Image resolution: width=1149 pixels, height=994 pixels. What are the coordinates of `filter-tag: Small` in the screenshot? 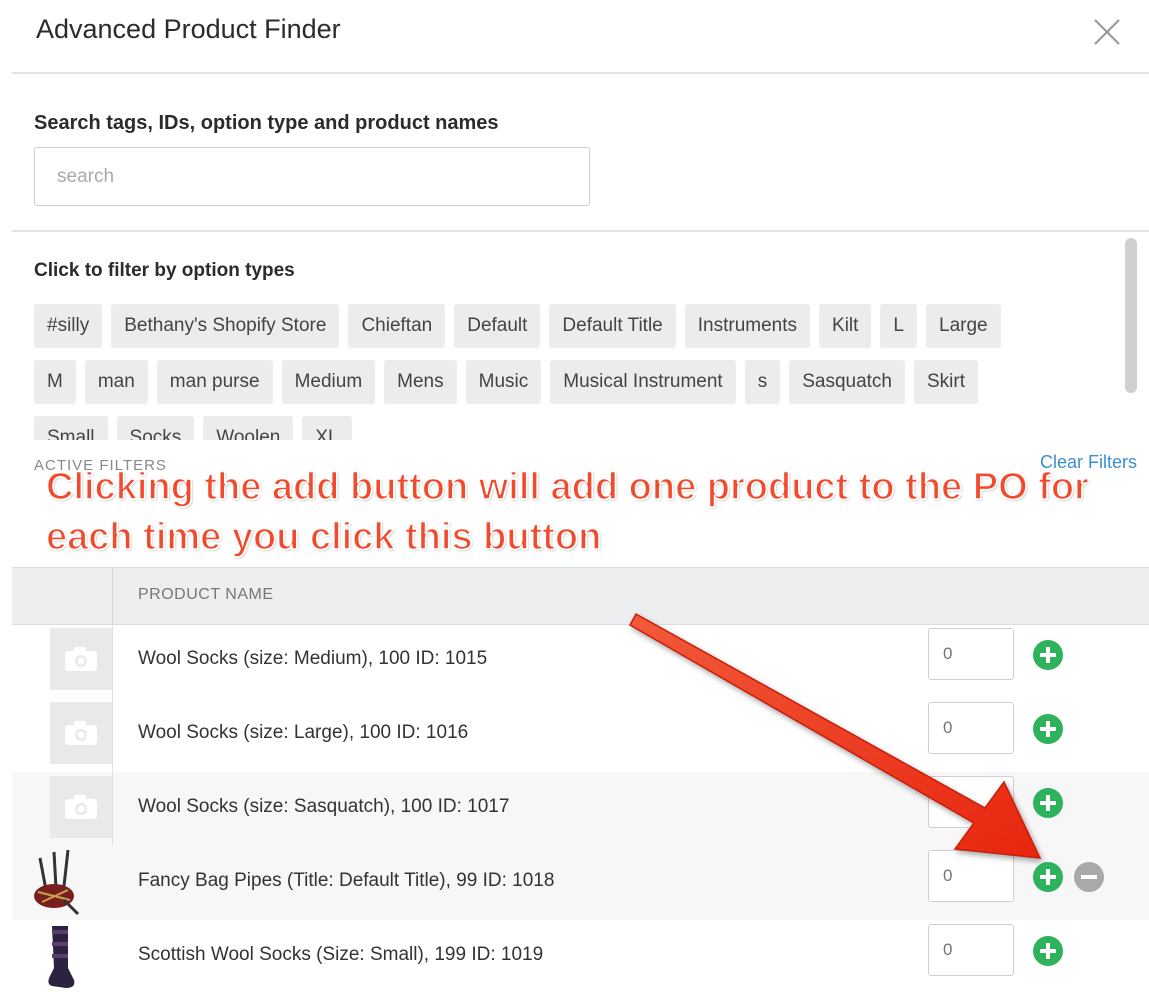 It's located at (71, 428).